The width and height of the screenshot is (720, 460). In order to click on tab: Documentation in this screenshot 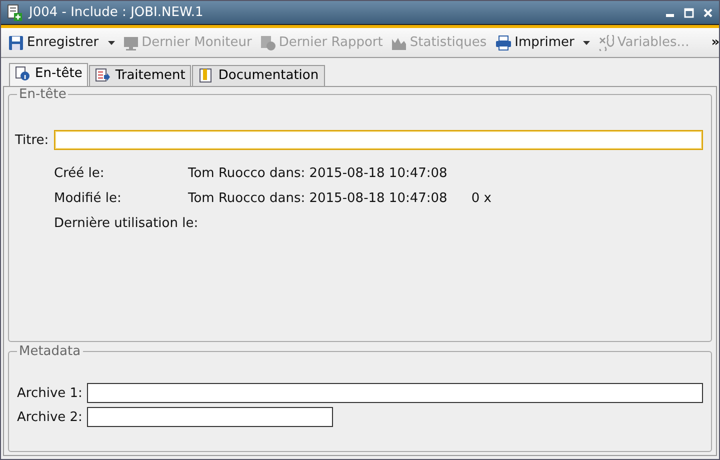, I will do `click(258, 75)`.